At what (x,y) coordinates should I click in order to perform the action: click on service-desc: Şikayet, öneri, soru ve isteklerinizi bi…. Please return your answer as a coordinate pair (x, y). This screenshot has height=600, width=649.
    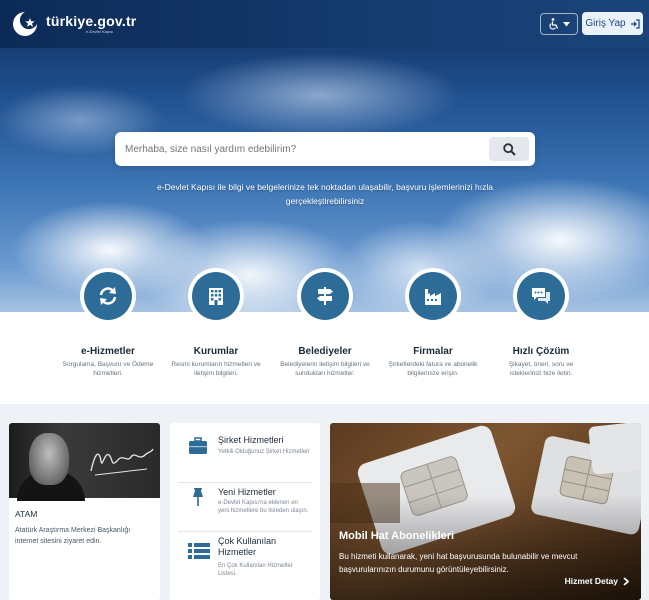
    Looking at the image, I should click on (541, 369).